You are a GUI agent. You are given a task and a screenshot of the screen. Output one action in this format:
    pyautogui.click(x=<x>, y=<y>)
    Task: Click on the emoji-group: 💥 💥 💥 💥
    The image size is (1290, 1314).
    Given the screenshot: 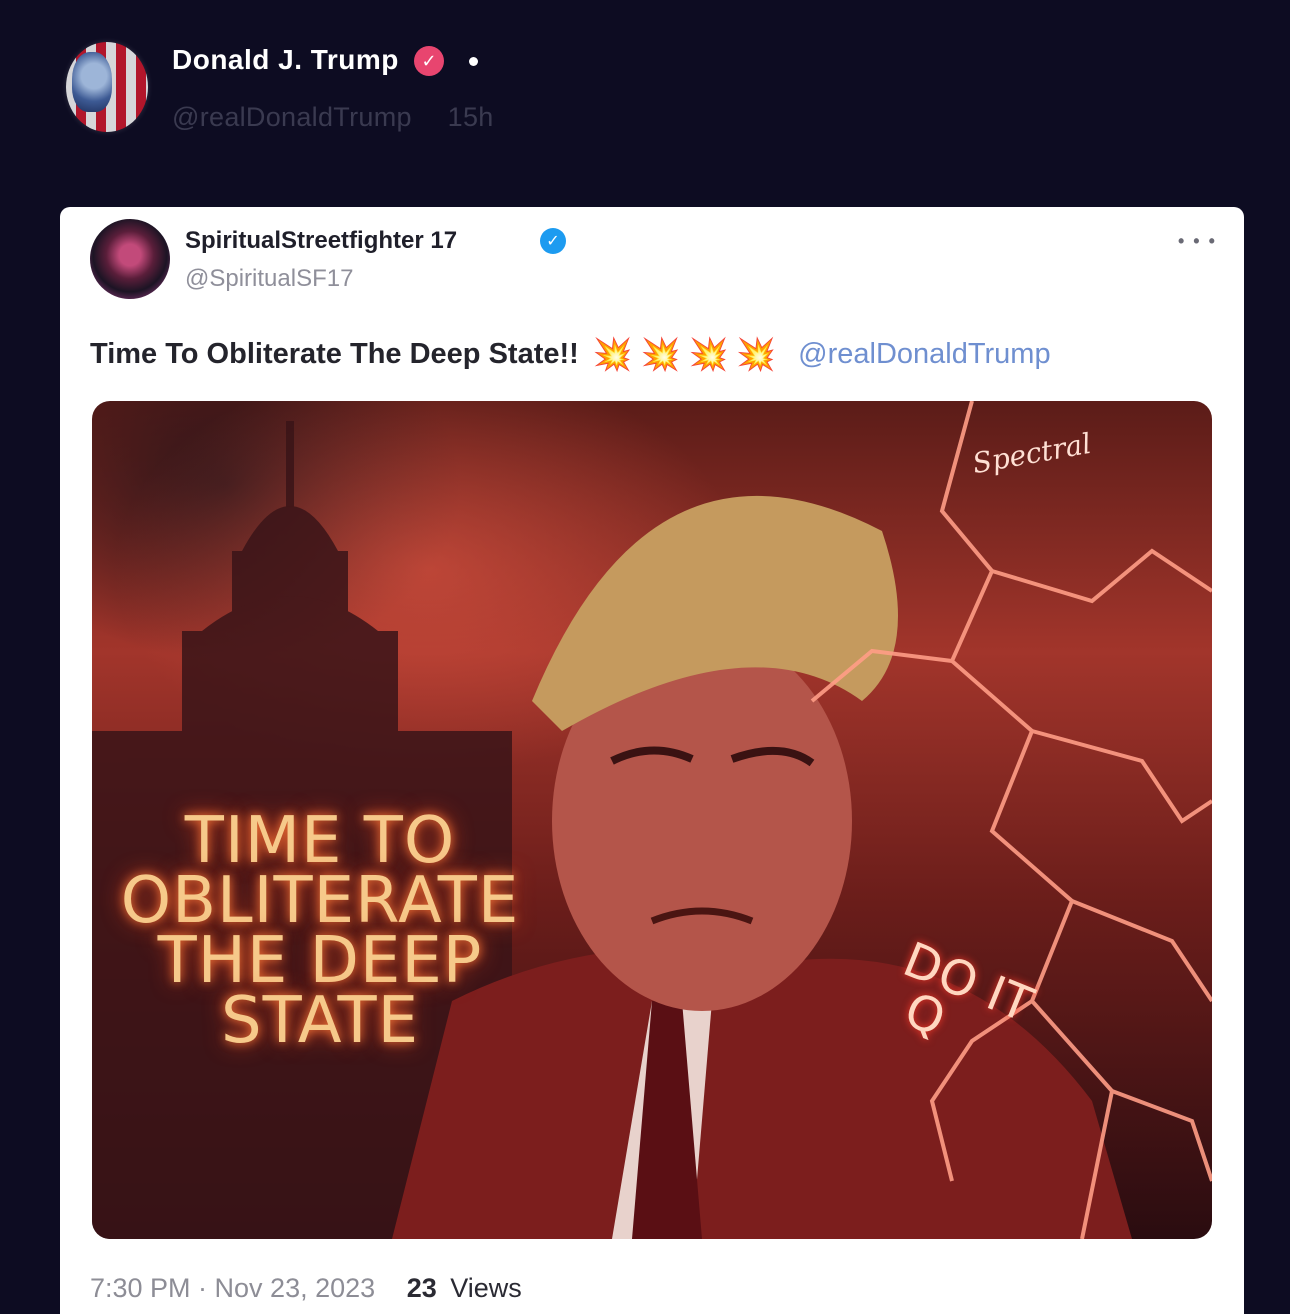 What is the action you would take?
    pyautogui.click(x=684, y=354)
    